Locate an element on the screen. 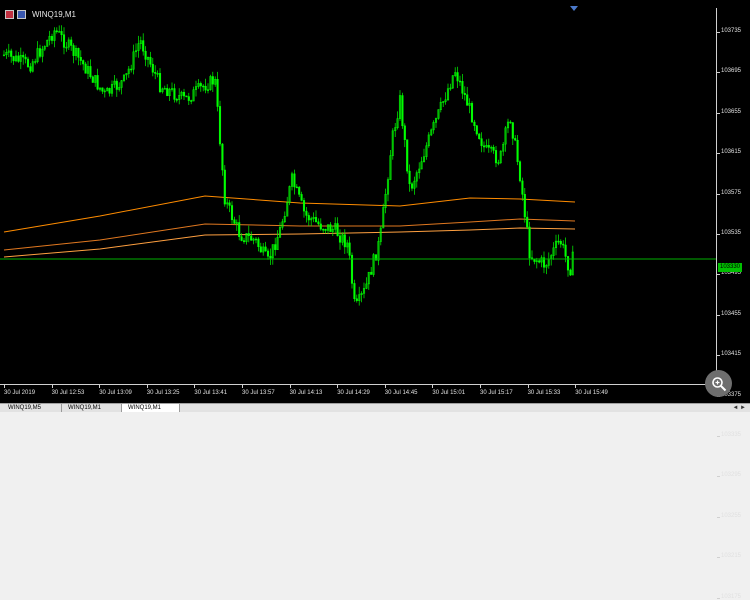 This screenshot has height=600, width=750. zoom-button is located at coordinates (718, 383).